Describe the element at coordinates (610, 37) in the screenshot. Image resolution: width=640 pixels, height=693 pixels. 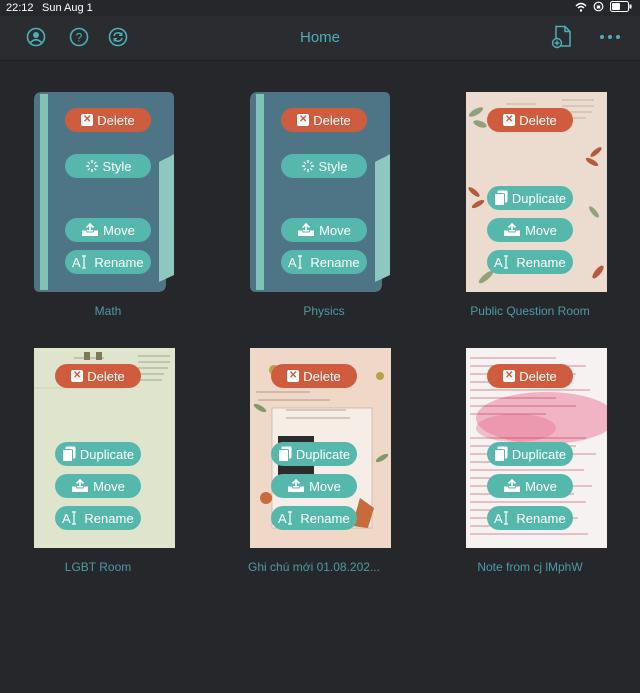
I see `more-icon` at that location.